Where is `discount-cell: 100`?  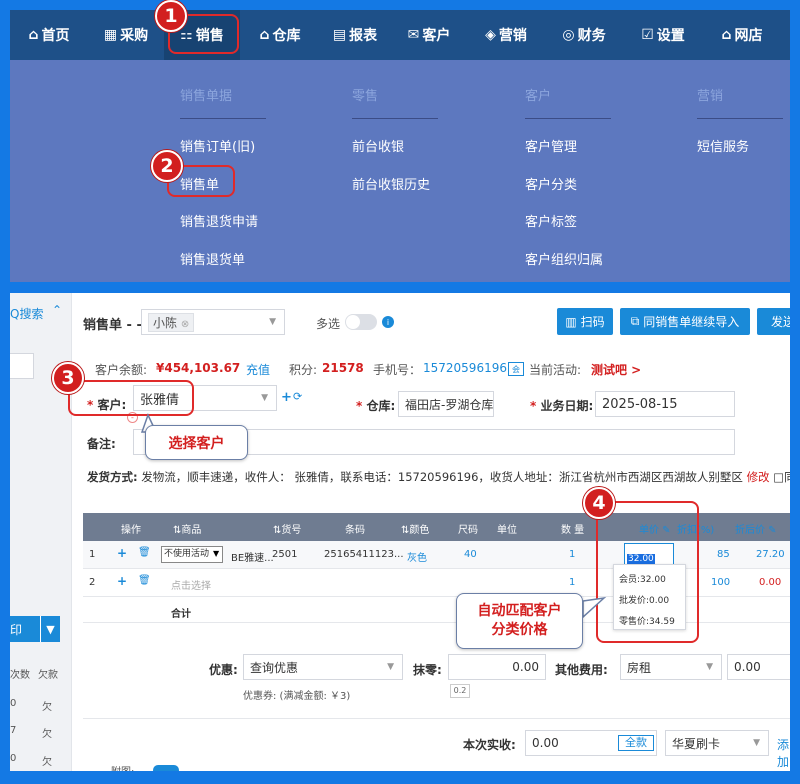 discount-cell: 100 is located at coordinates (720, 582).